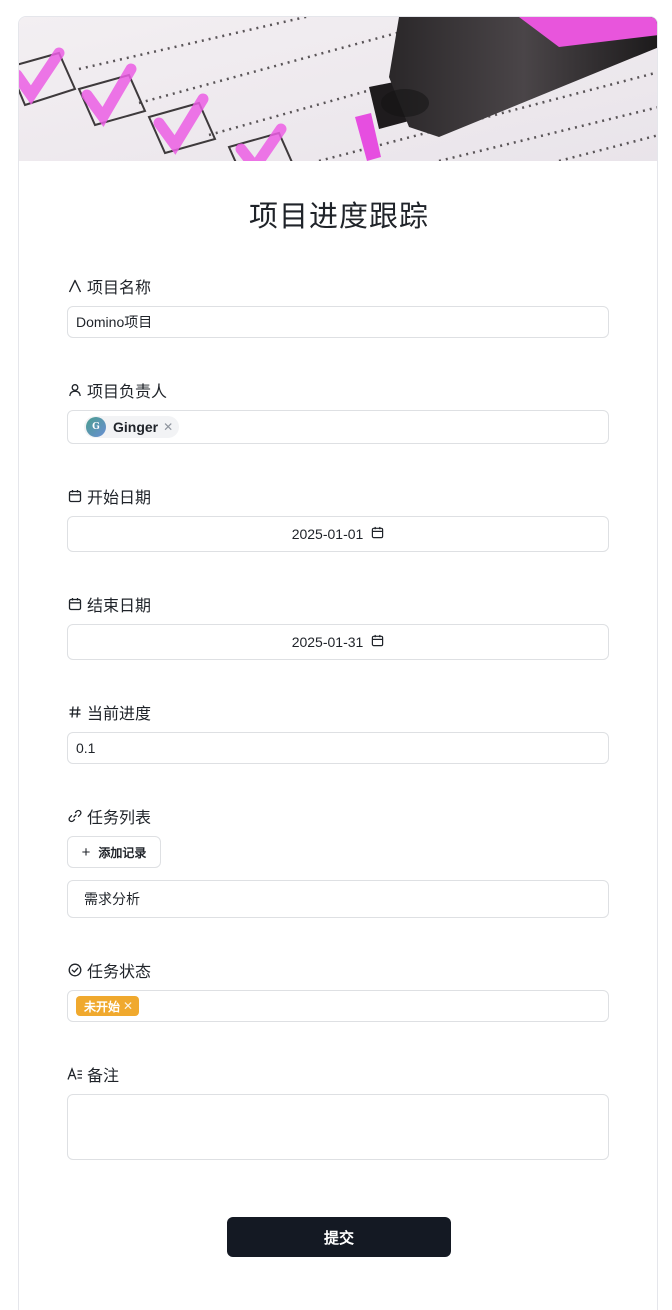 Image resolution: width=672 pixels, height=1310 pixels. What do you see at coordinates (338, 217) in the screenshot?
I see `form-title: 项目进度跟踪` at bounding box center [338, 217].